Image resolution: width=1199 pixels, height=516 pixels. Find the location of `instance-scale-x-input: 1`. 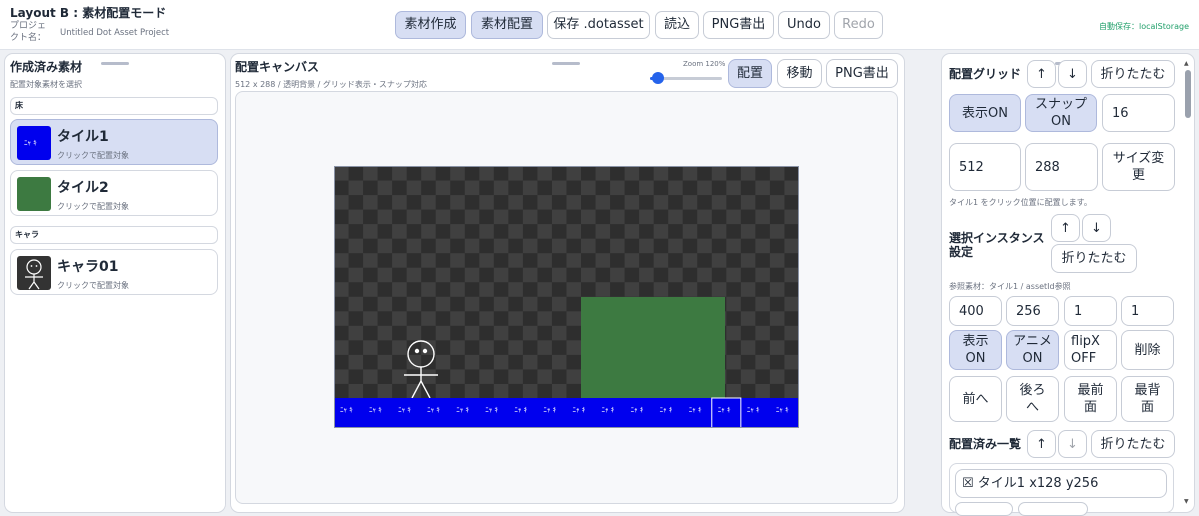

instance-scale-x-input: 1 is located at coordinates (1090, 311).